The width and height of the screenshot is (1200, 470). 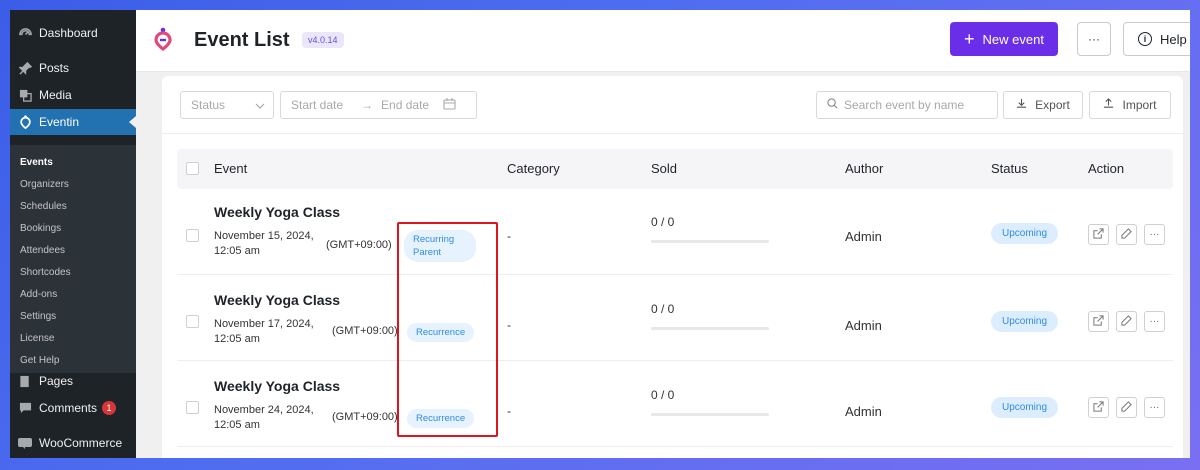 What do you see at coordinates (1004, 39) in the screenshot?
I see `new-event-button: + New event` at bounding box center [1004, 39].